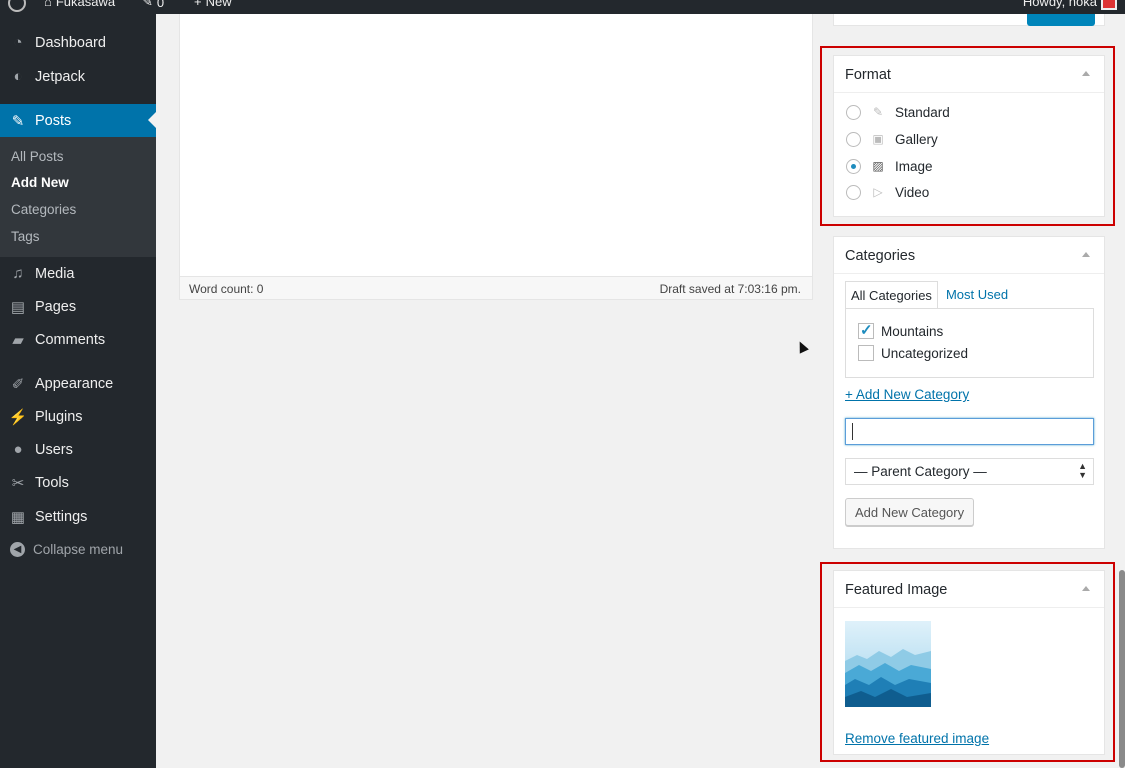 This screenshot has height=768, width=1125. I want to click on parent-category-select: — Parent Category — ▲ ▼, so click(969, 471).